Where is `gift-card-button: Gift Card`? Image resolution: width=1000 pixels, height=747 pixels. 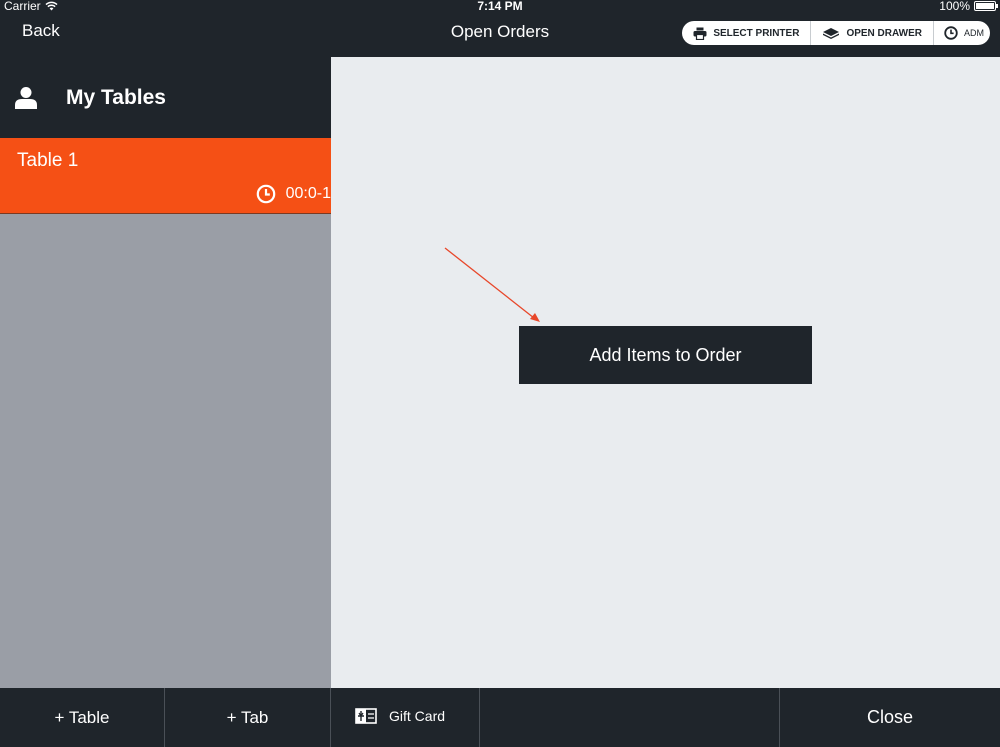
gift-card-button: Gift Card is located at coordinates (405, 717).